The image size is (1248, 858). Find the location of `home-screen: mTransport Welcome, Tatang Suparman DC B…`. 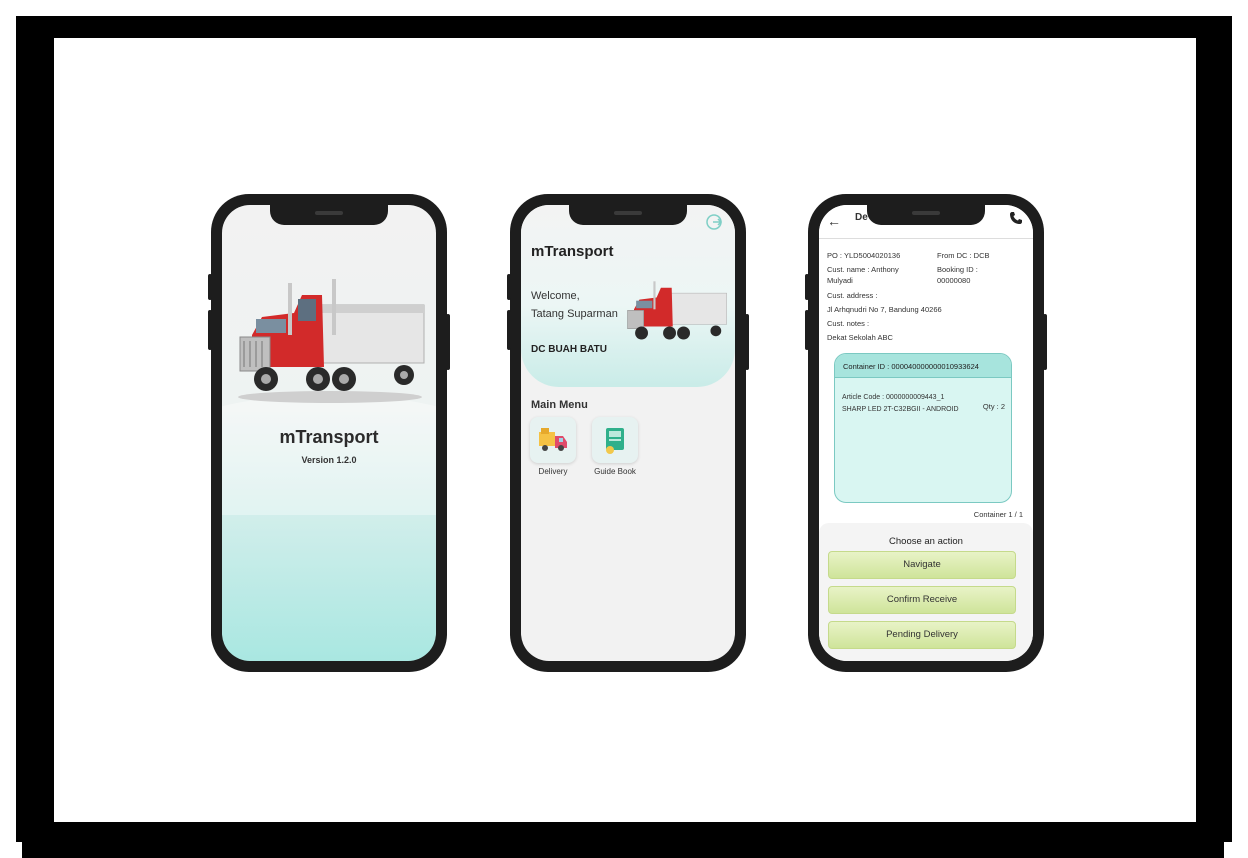

home-screen: mTransport Welcome, Tatang Suparman DC B… is located at coordinates (628, 433).